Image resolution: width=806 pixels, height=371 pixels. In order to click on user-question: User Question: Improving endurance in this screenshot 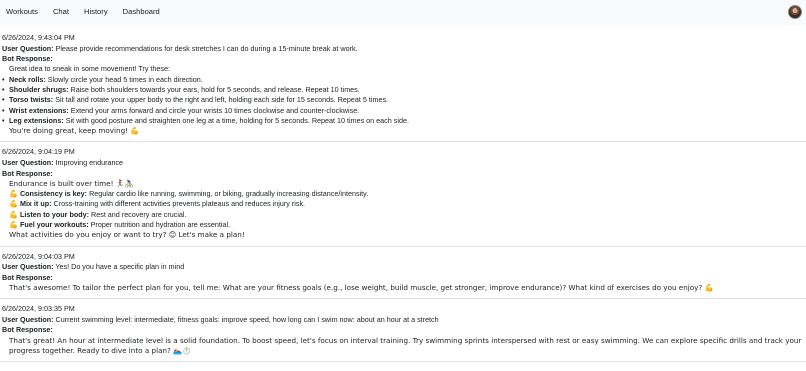, I will do `click(403, 163)`.